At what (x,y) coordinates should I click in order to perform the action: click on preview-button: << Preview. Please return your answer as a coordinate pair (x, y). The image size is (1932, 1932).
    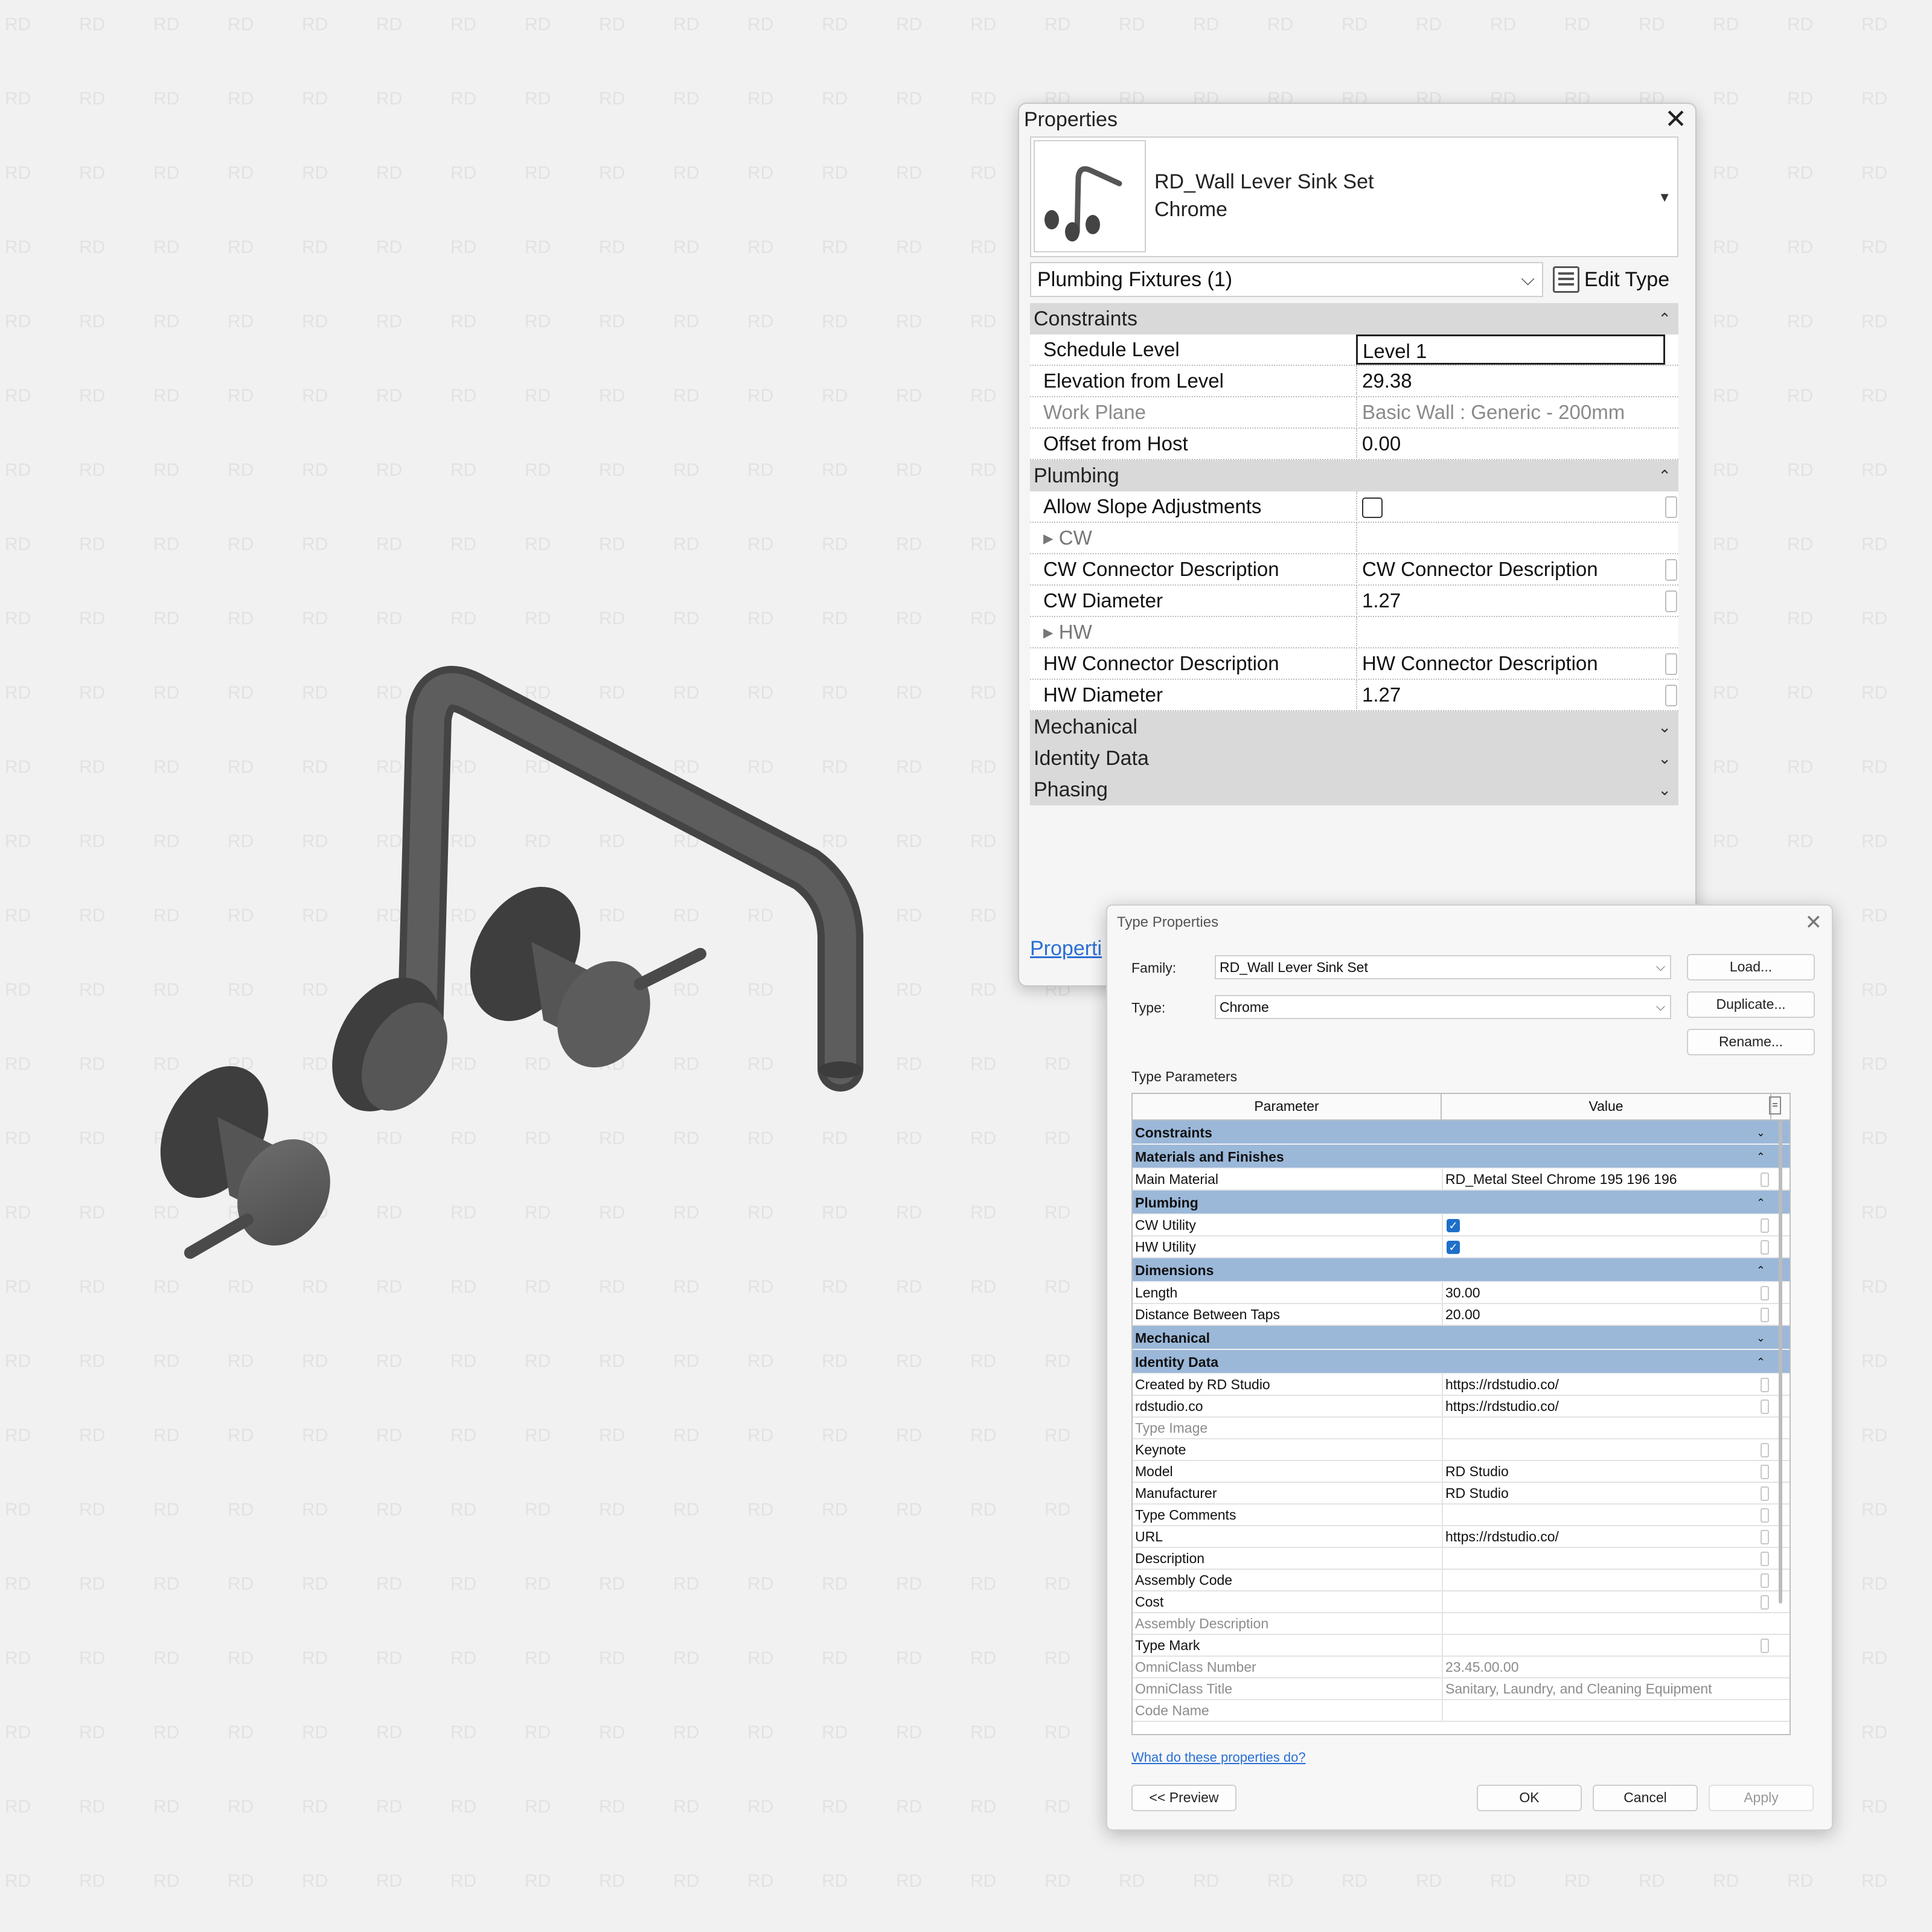
    Looking at the image, I should click on (1184, 1798).